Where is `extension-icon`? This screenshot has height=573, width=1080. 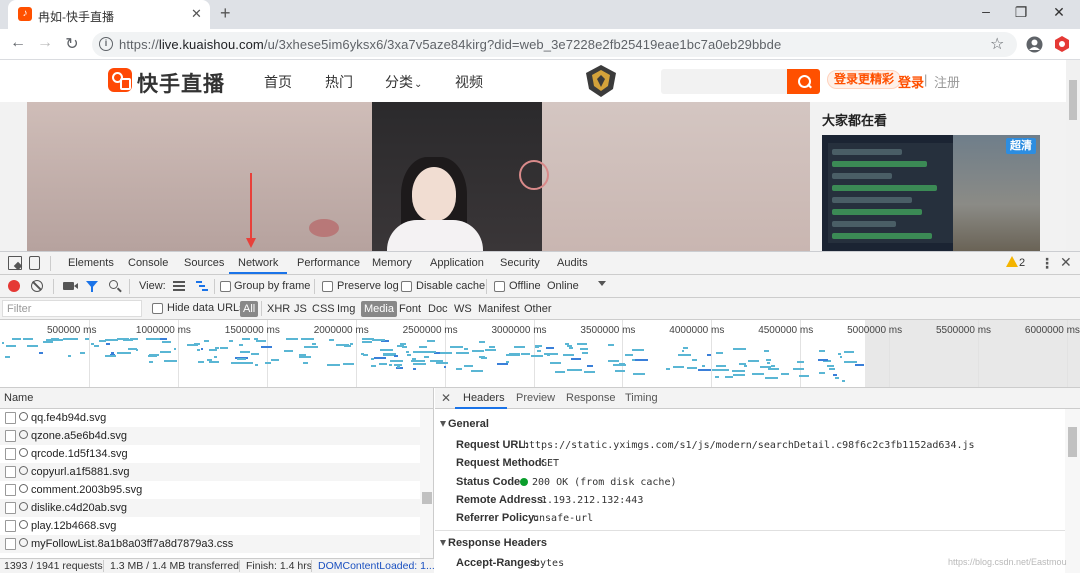
extension-icon is located at coordinates (1062, 44).